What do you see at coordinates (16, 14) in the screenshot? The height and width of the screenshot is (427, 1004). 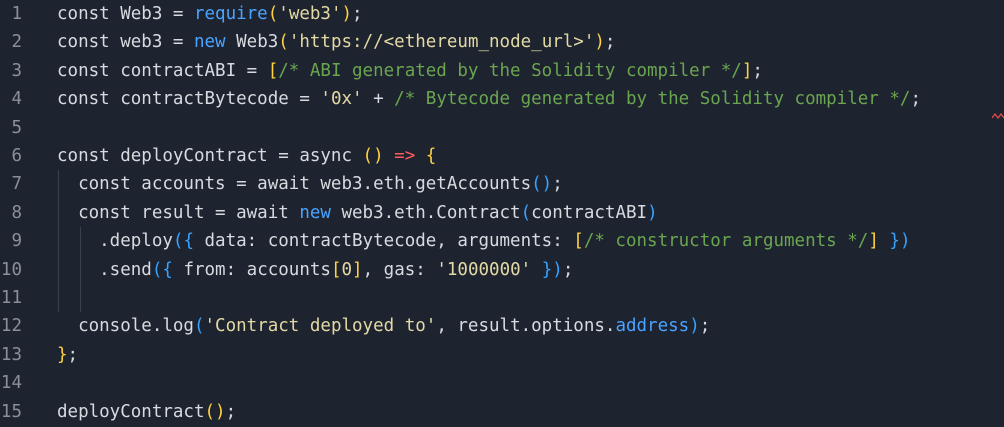 I see `line-number: 1` at bounding box center [16, 14].